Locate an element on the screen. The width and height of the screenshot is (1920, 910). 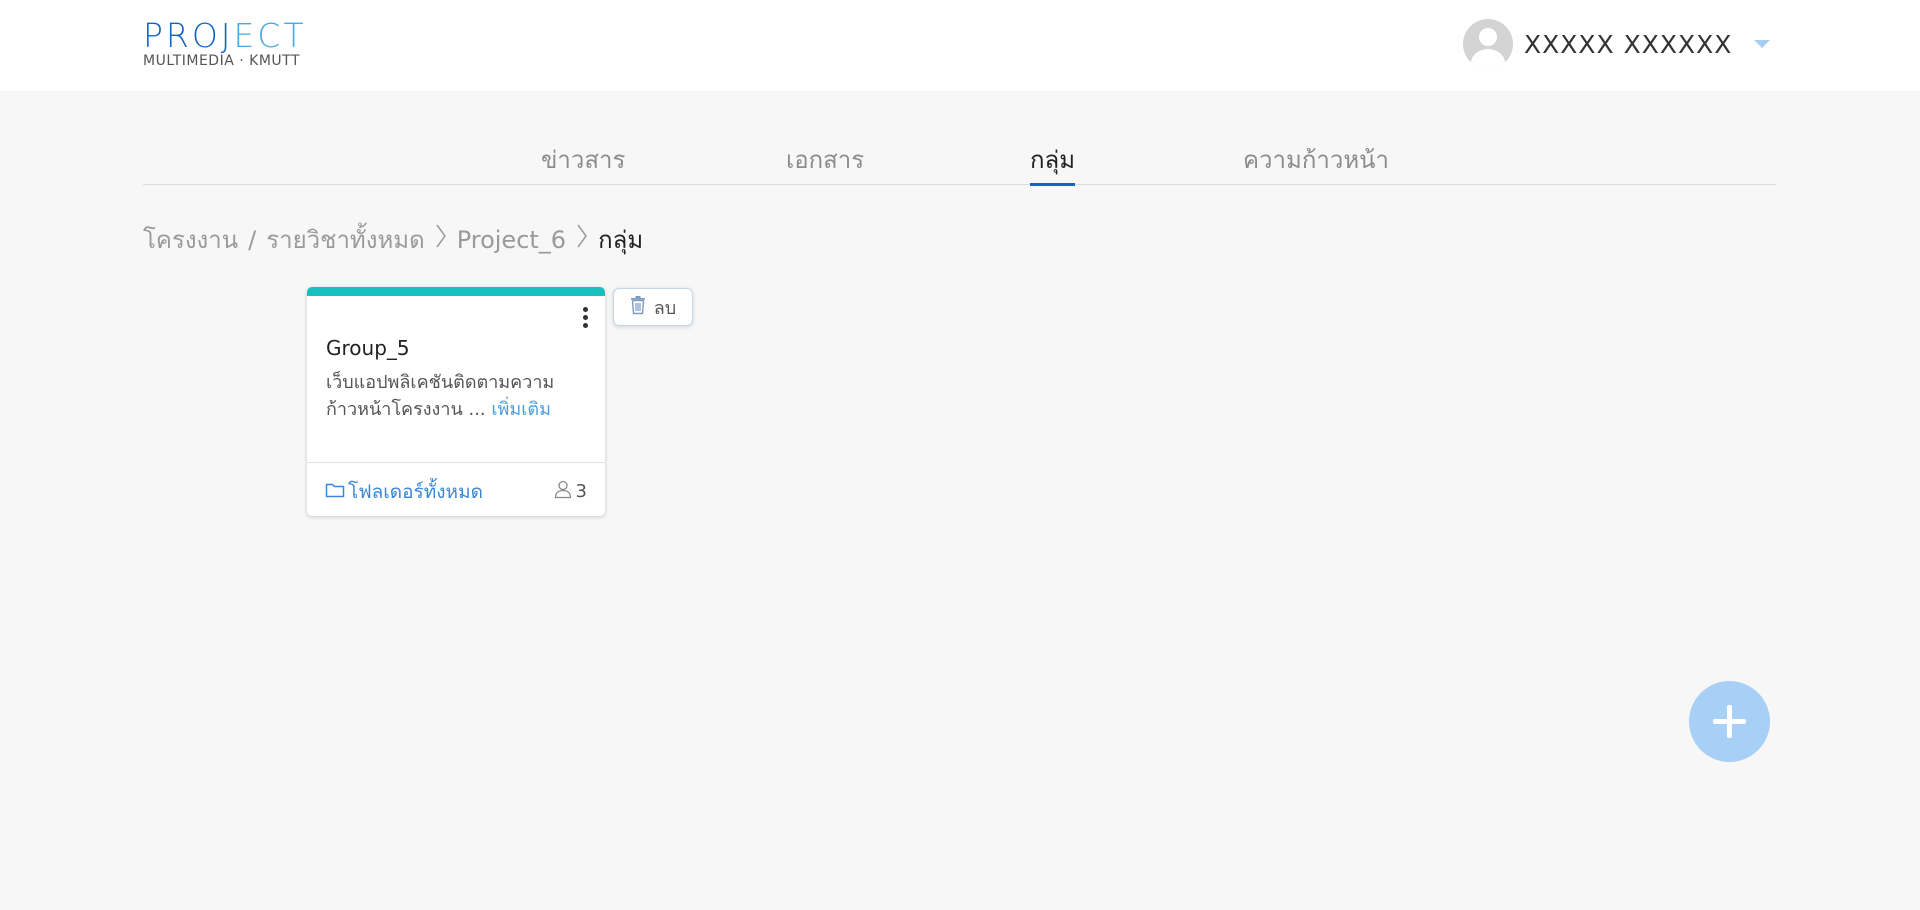
tab-news: ข่าวสาร is located at coordinates (583, 163).